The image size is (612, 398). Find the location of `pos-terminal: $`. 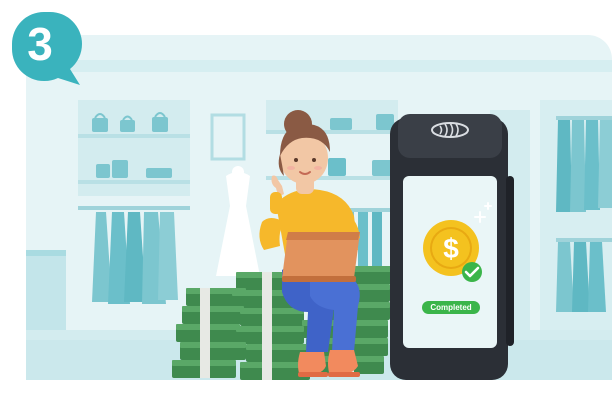

pos-terminal: $ is located at coordinates (452, 247).